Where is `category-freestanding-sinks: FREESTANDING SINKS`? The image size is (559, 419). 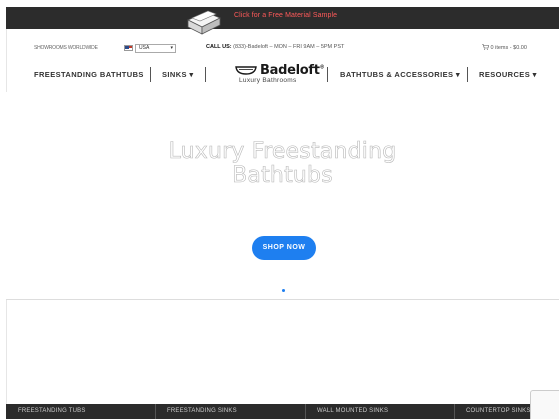 category-freestanding-sinks: FREESTANDING SINKS is located at coordinates (202, 411).